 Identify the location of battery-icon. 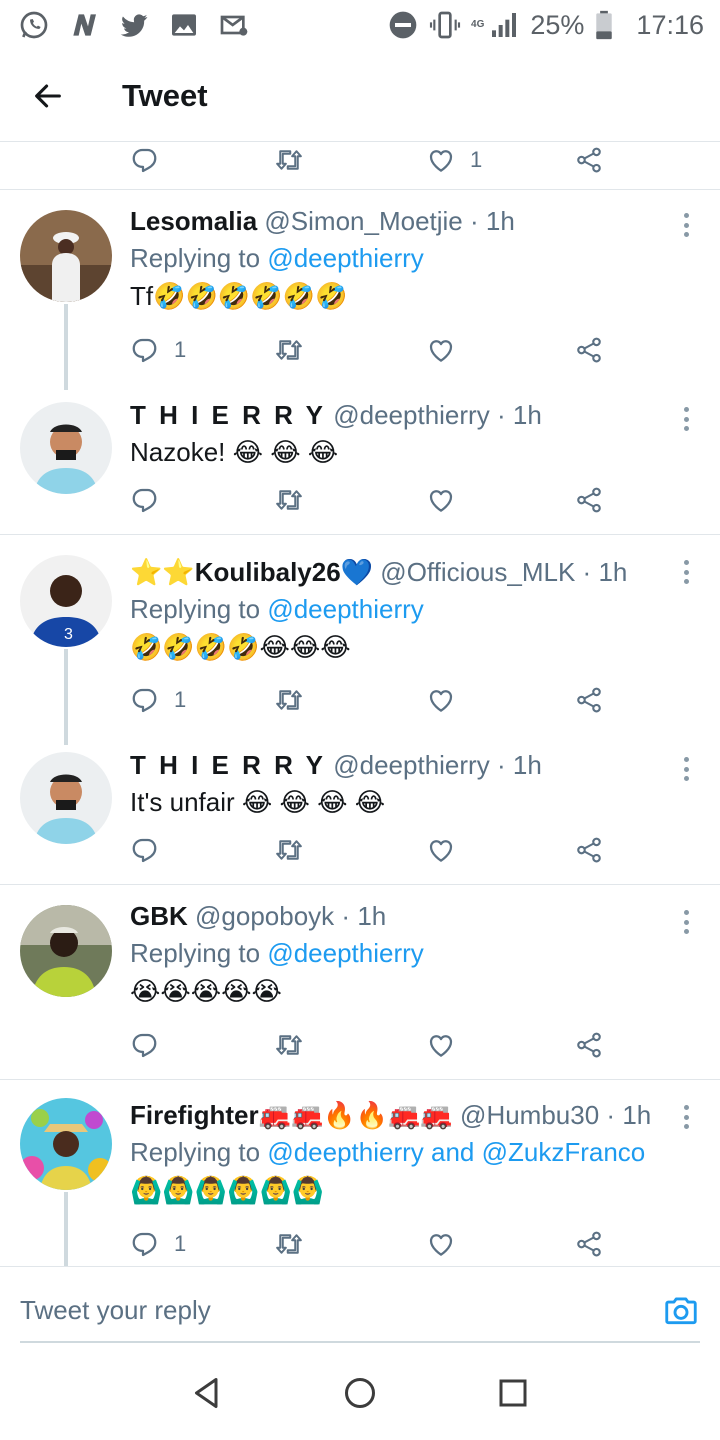
(604, 25).